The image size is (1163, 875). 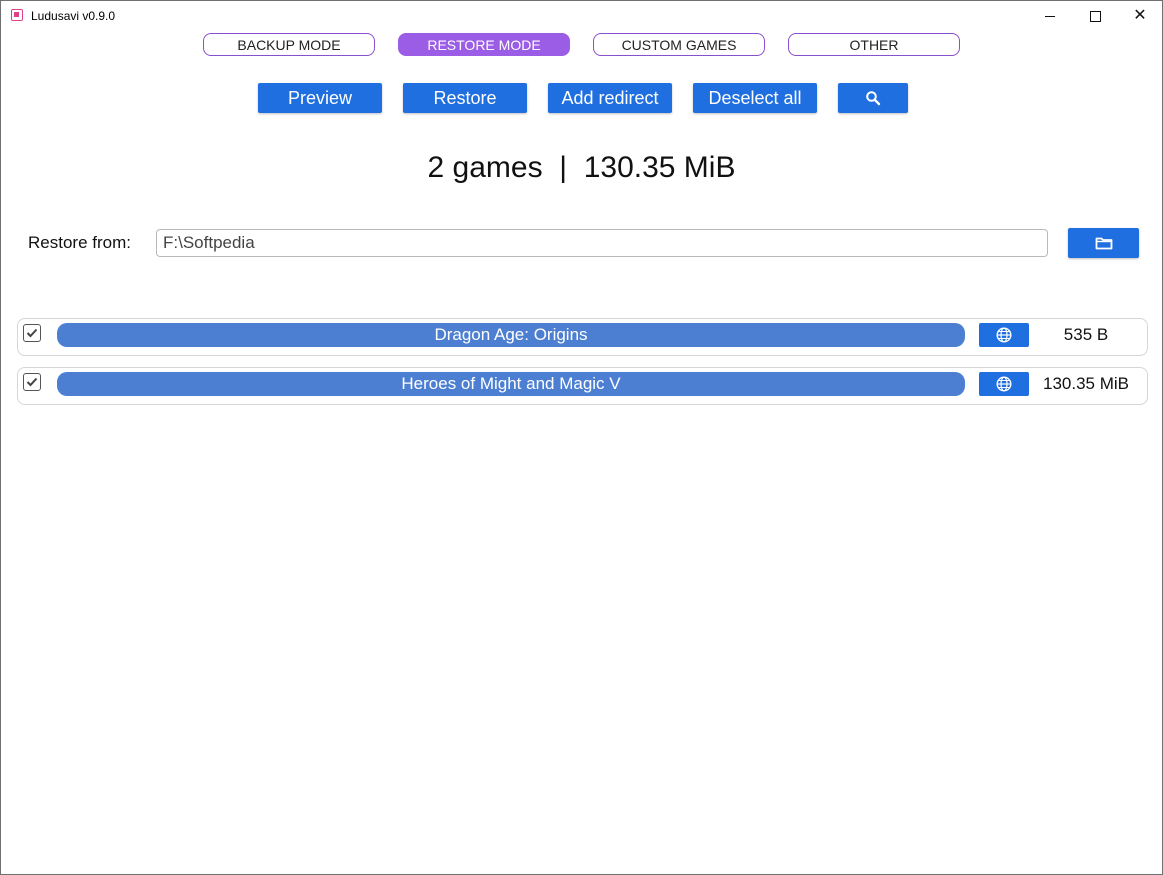 What do you see at coordinates (874, 44) in the screenshot?
I see `tab-other: OTHER` at bounding box center [874, 44].